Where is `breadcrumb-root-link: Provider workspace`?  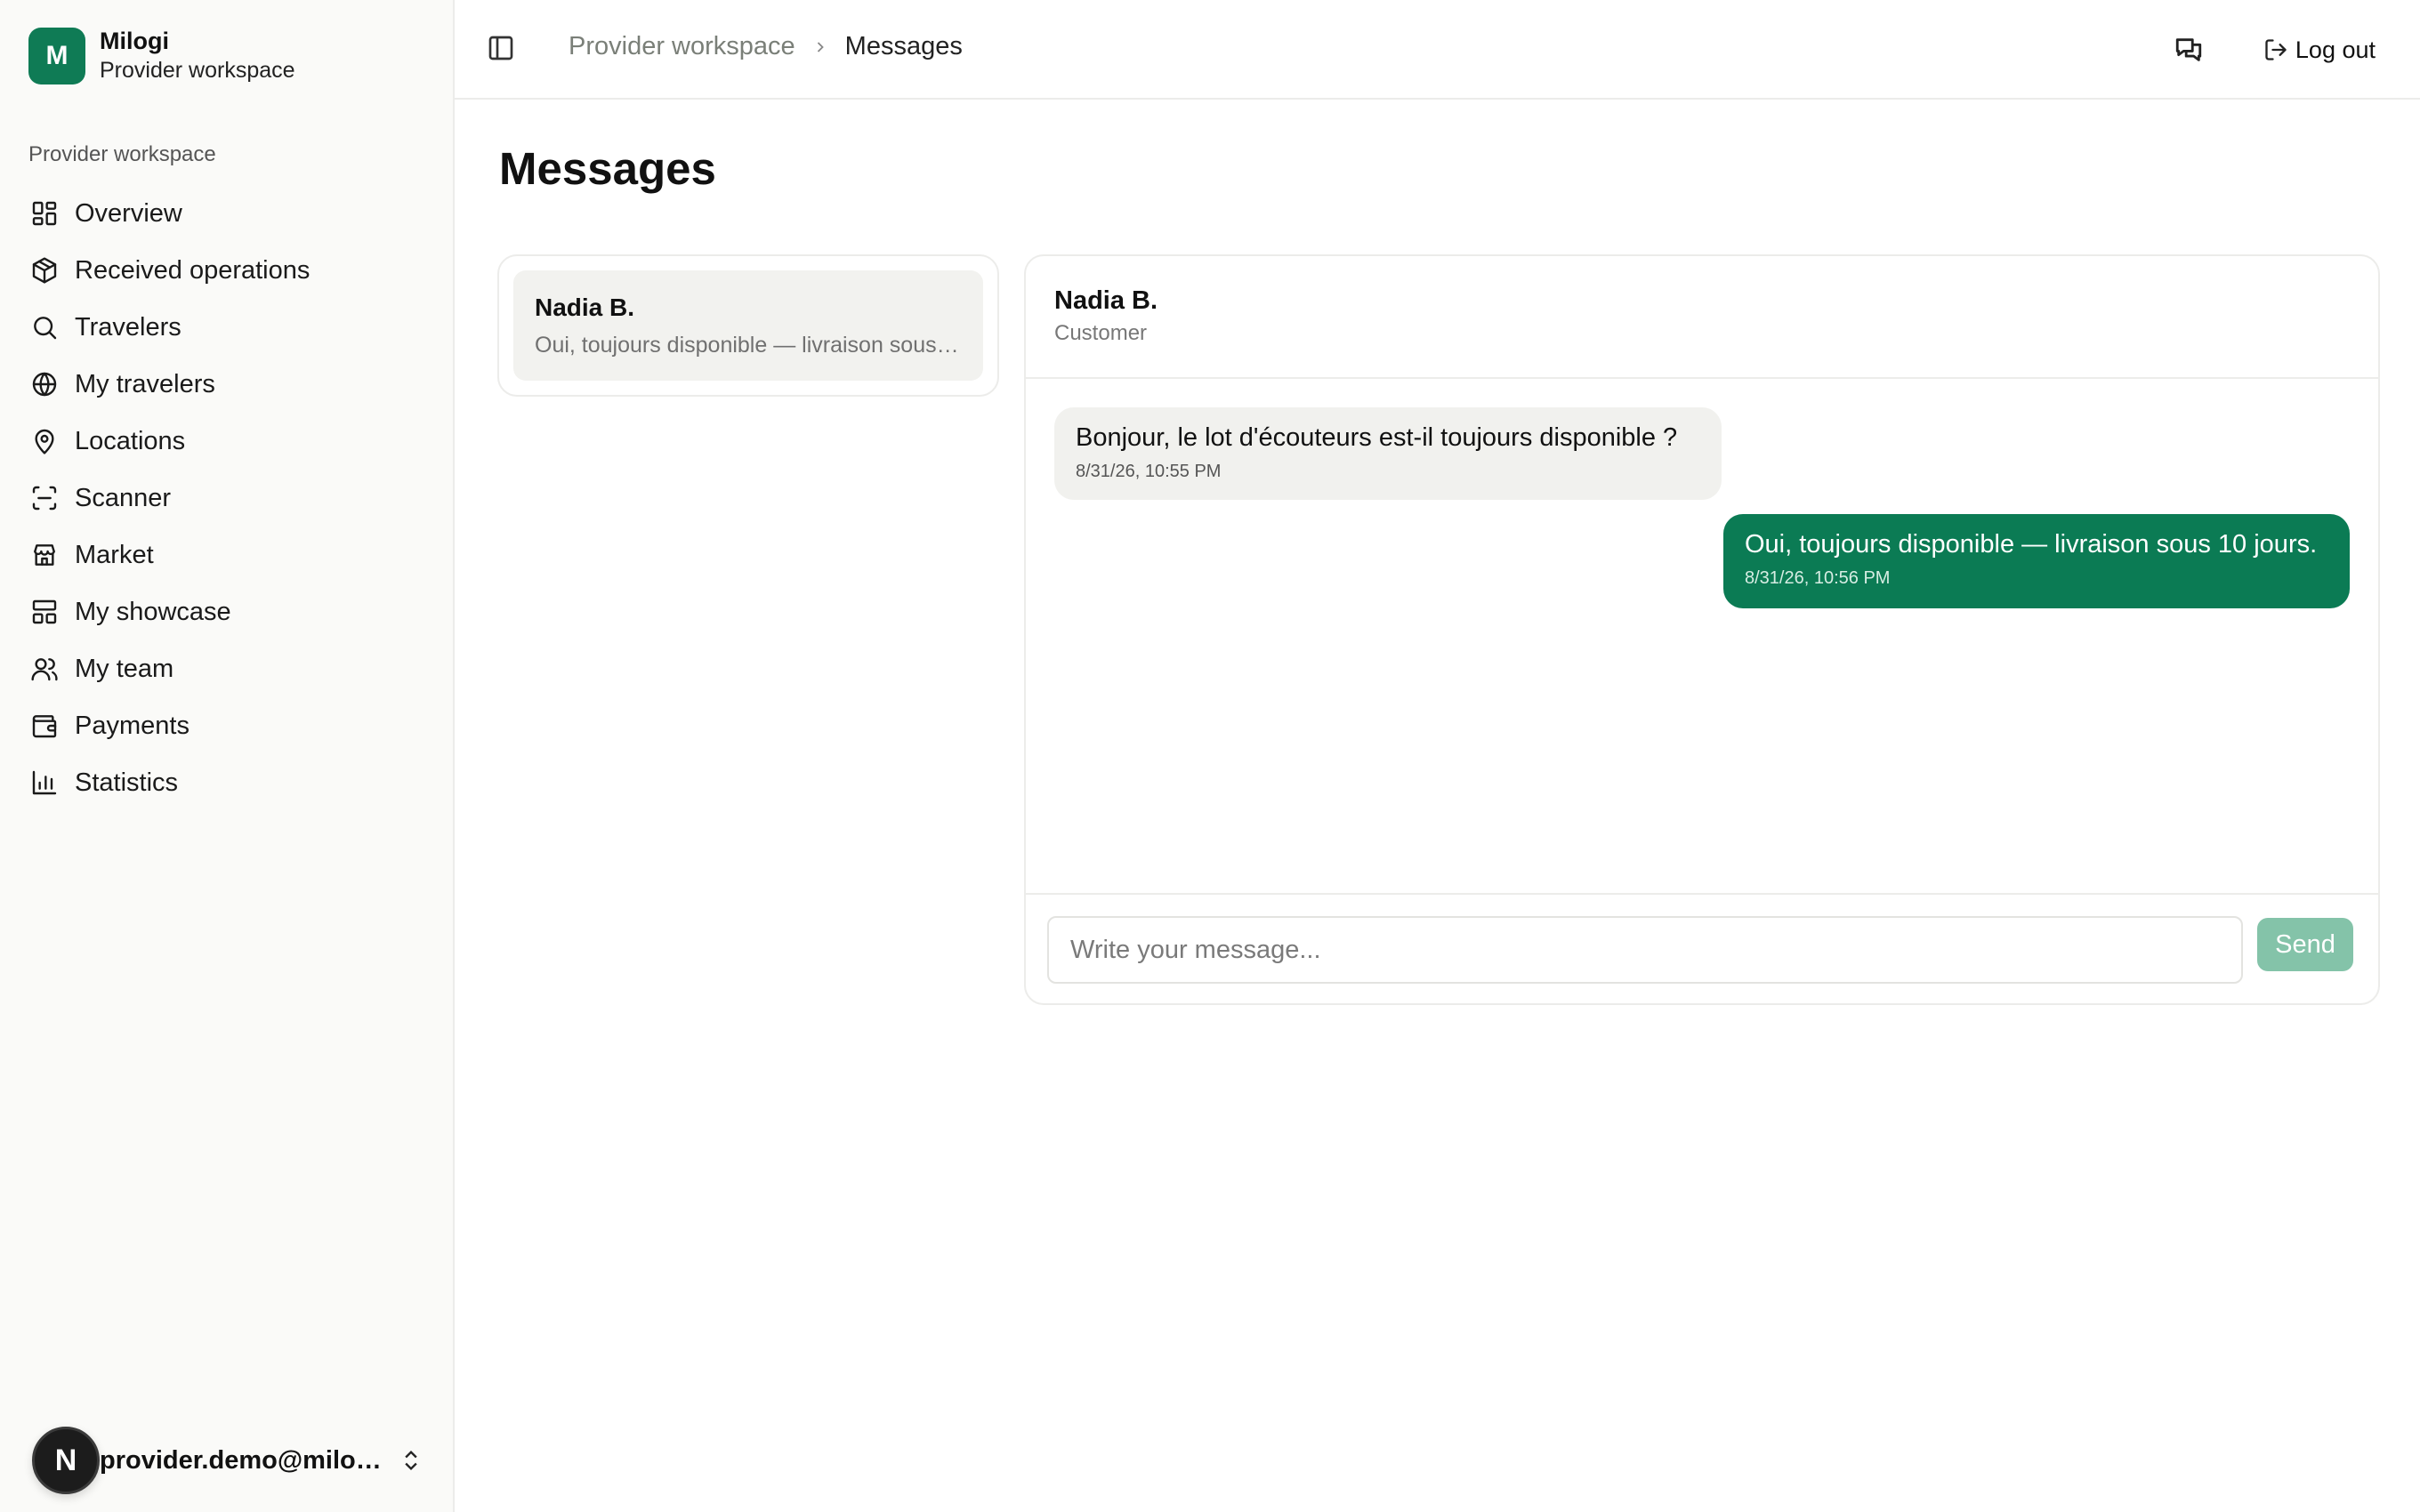 breadcrumb-root-link: Provider workspace is located at coordinates (682, 47).